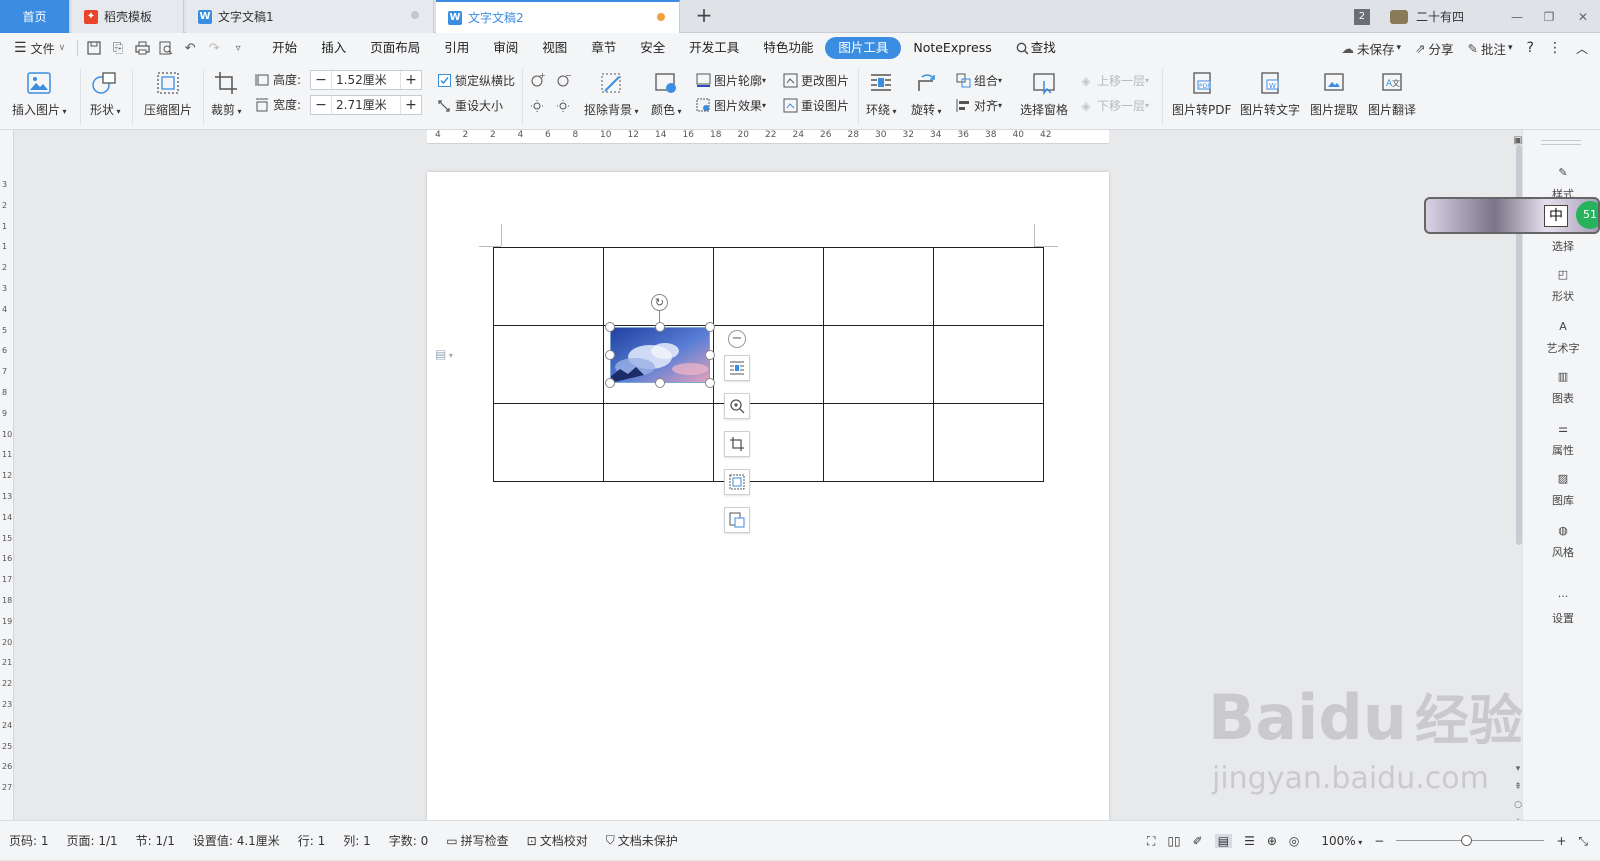 This screenshot has height=861, width=1600. What do you see at coordinates (444, 354) in the screenshot?
I see `paragraph-layout-icon: ▤ ▾` at bounding box center [444, 354].